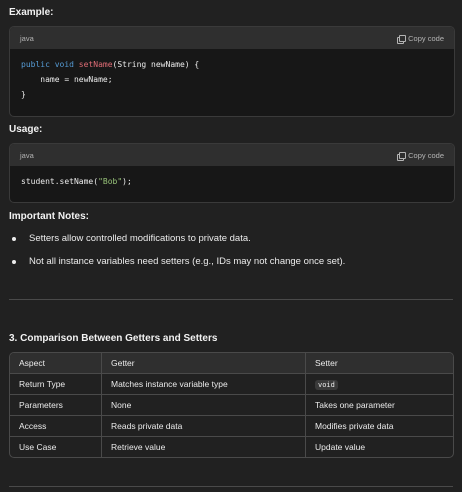  What do you see at coordinates (232, 64) in the screenshot?
I see `code-line: public void setName(String newName) {` at bounding box center [232, 64].